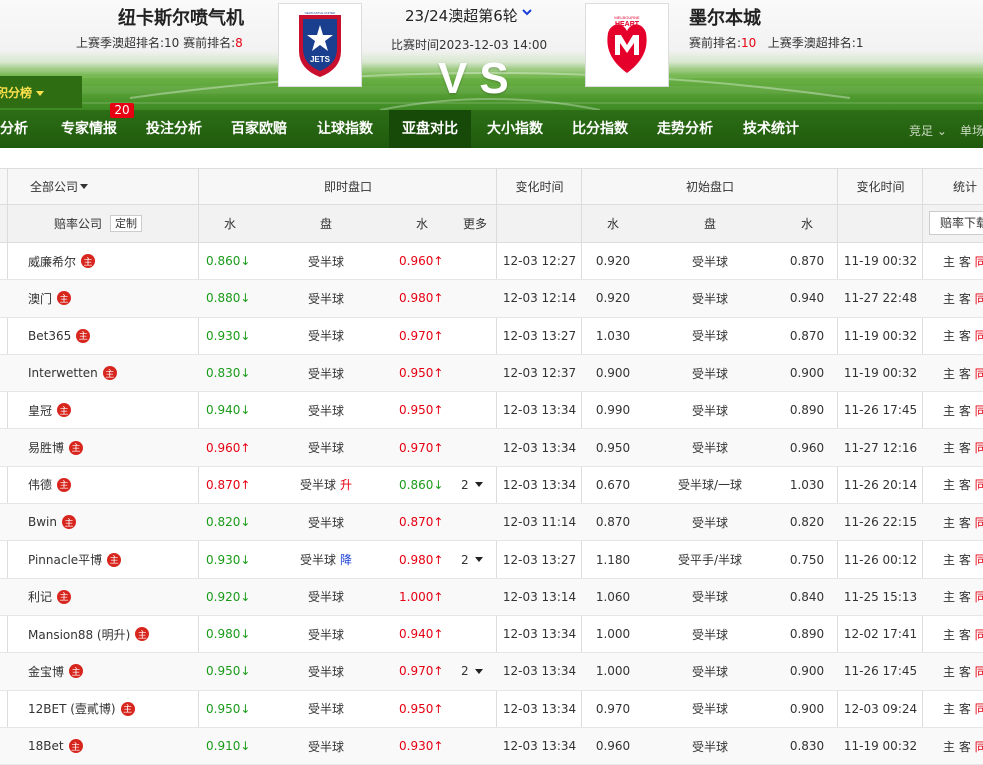  I want to click on nav-item-score-index: 比分指数, so click(600, 129).